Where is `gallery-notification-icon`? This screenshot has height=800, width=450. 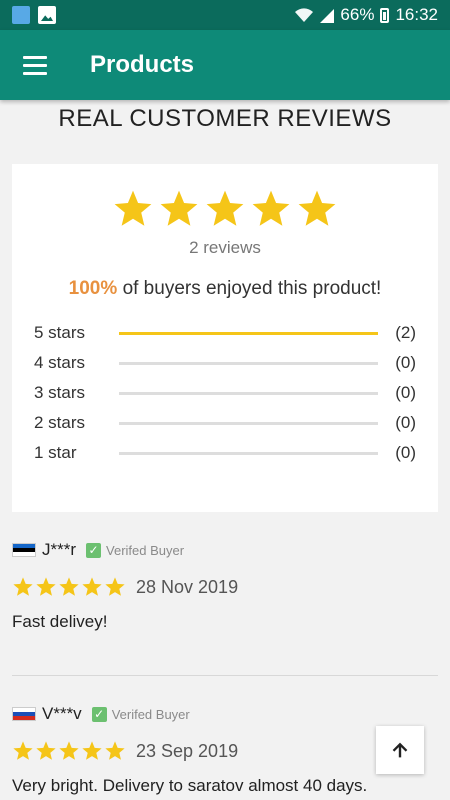
gallery-notification-icon is located at coordinates (47, 15).